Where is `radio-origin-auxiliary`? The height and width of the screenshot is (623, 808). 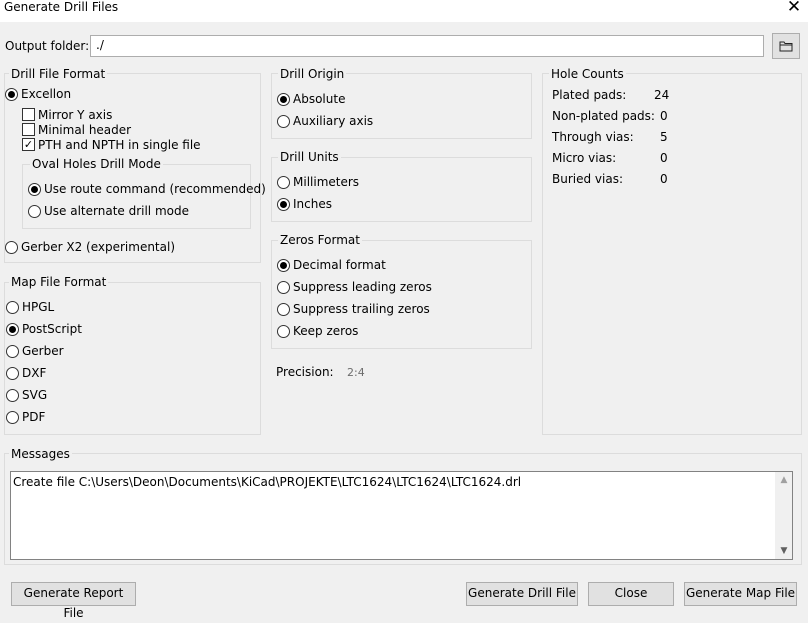
radio-origin-auxiliary is located at coordinates (283, 121).